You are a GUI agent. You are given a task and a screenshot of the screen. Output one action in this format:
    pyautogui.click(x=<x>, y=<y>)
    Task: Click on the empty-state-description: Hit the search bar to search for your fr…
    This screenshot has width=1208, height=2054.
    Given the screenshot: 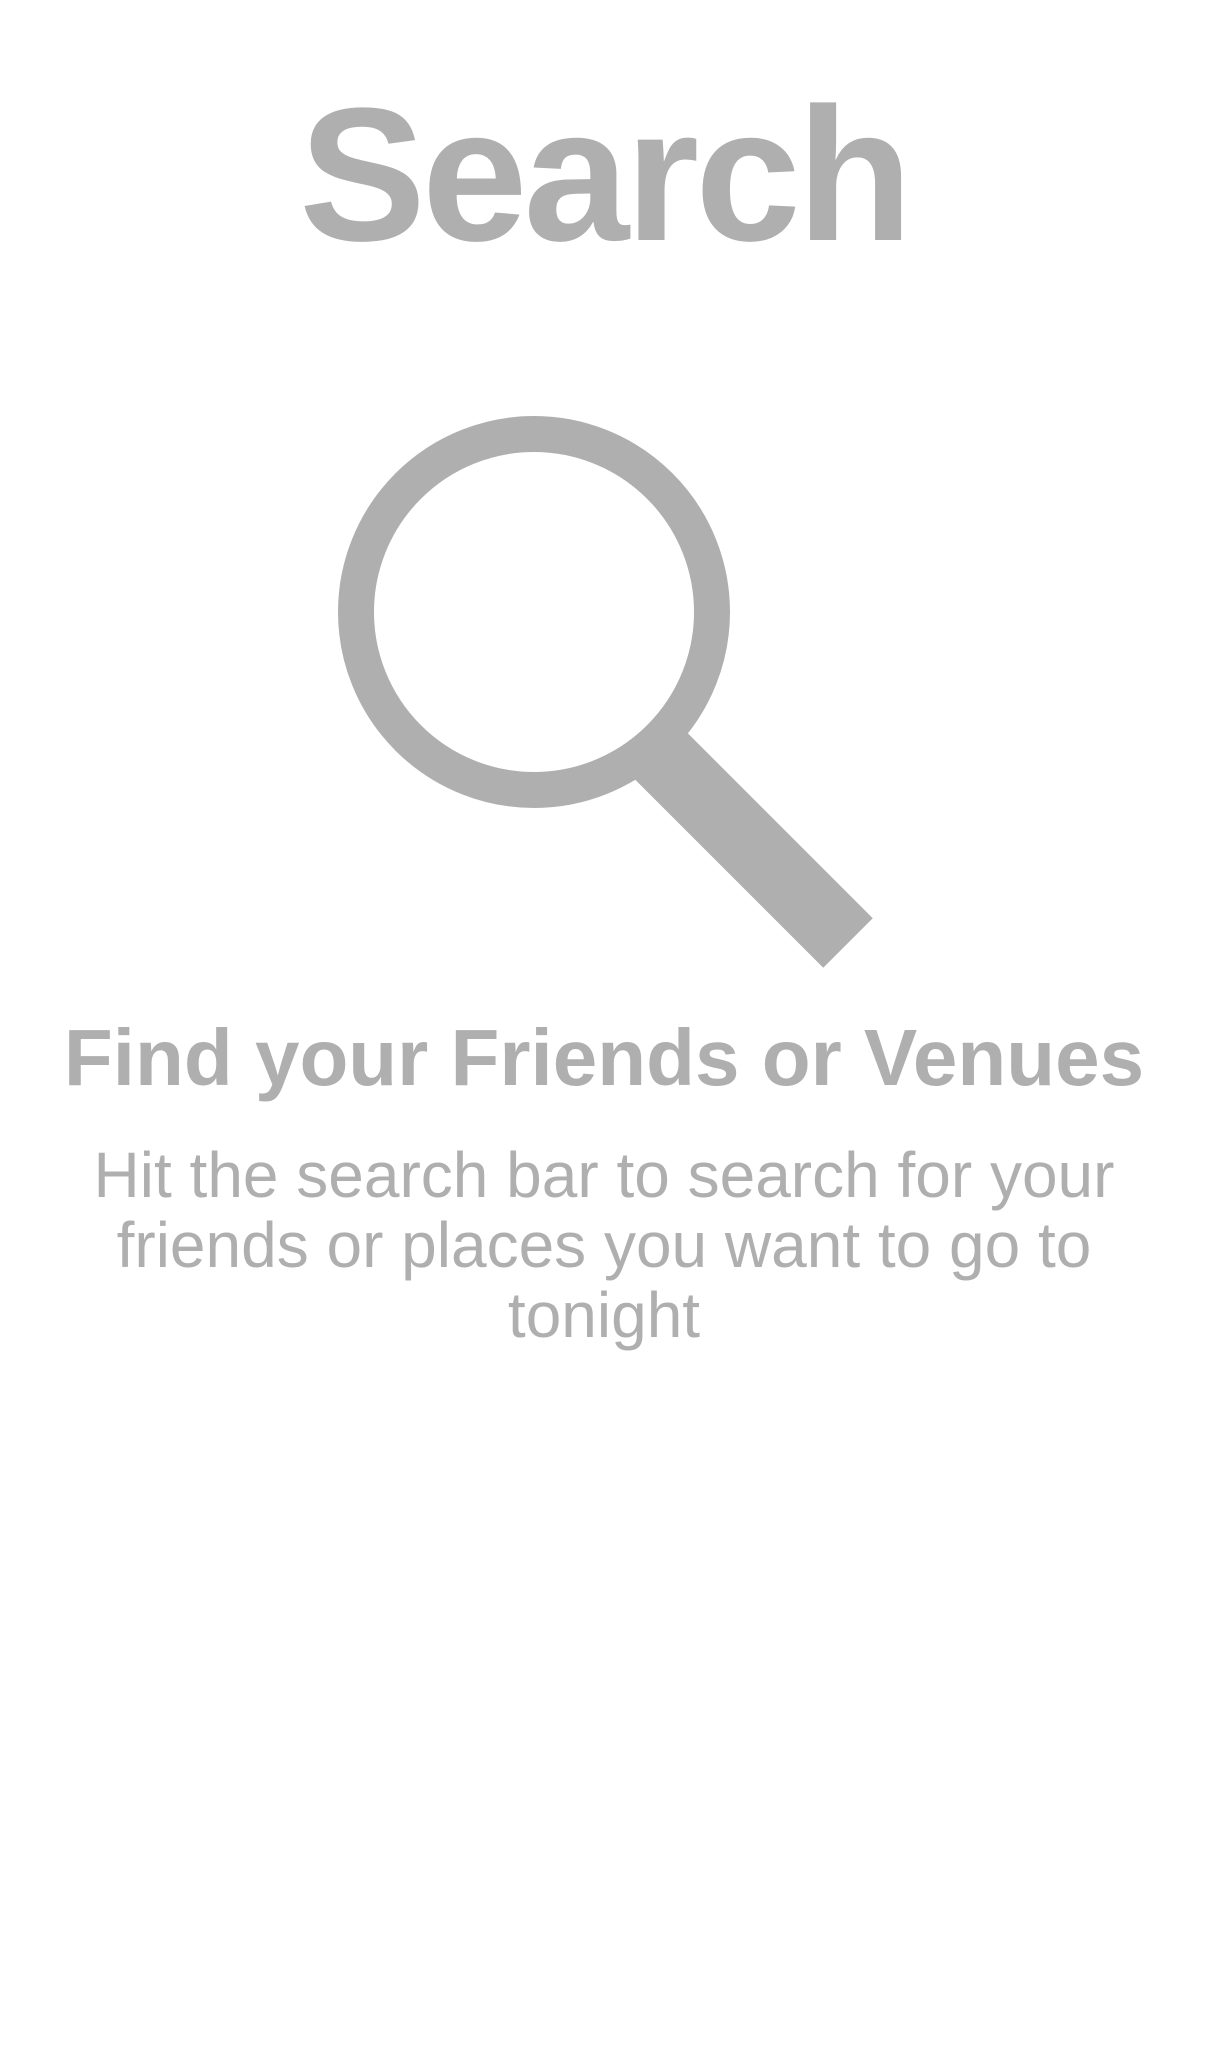 What is the action you would take?
    pyautogui.click(x=604, y=1245)
    